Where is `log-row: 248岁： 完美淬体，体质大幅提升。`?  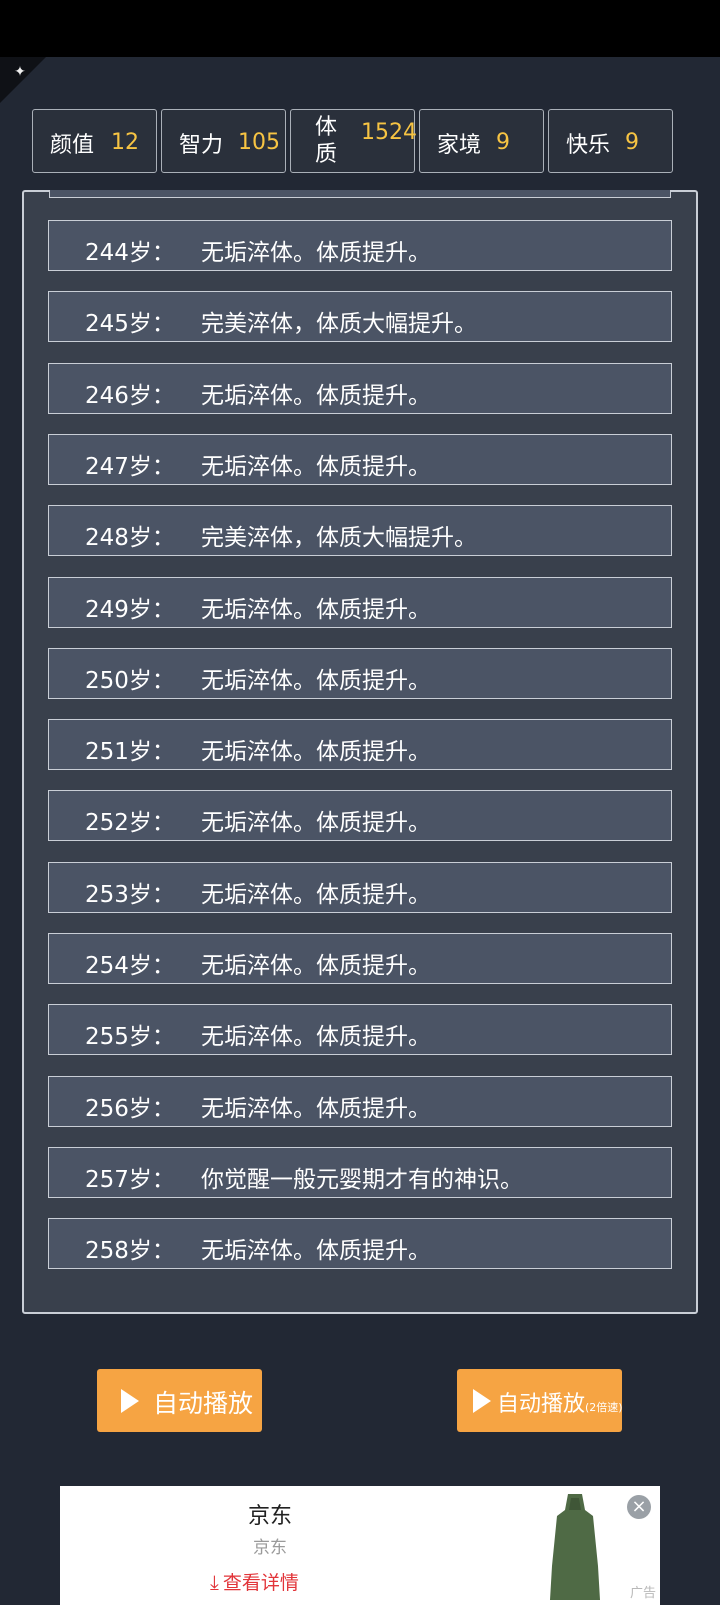
log-row: 248岁： 完美淬体，体质大幅提升。 is located at coordinates (360, 531).